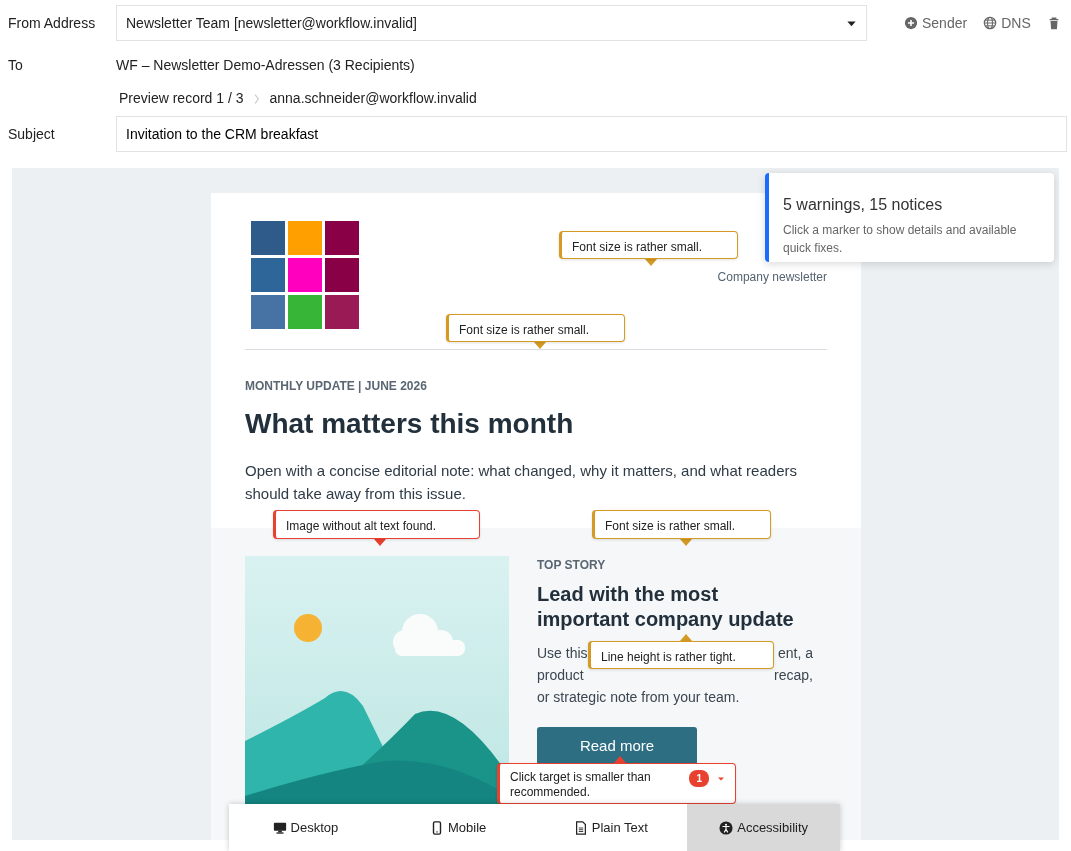 This screenshot has height=851, width=1071. I want to click on marker-text: Click target is smaller than recommended., so click(581, 785).